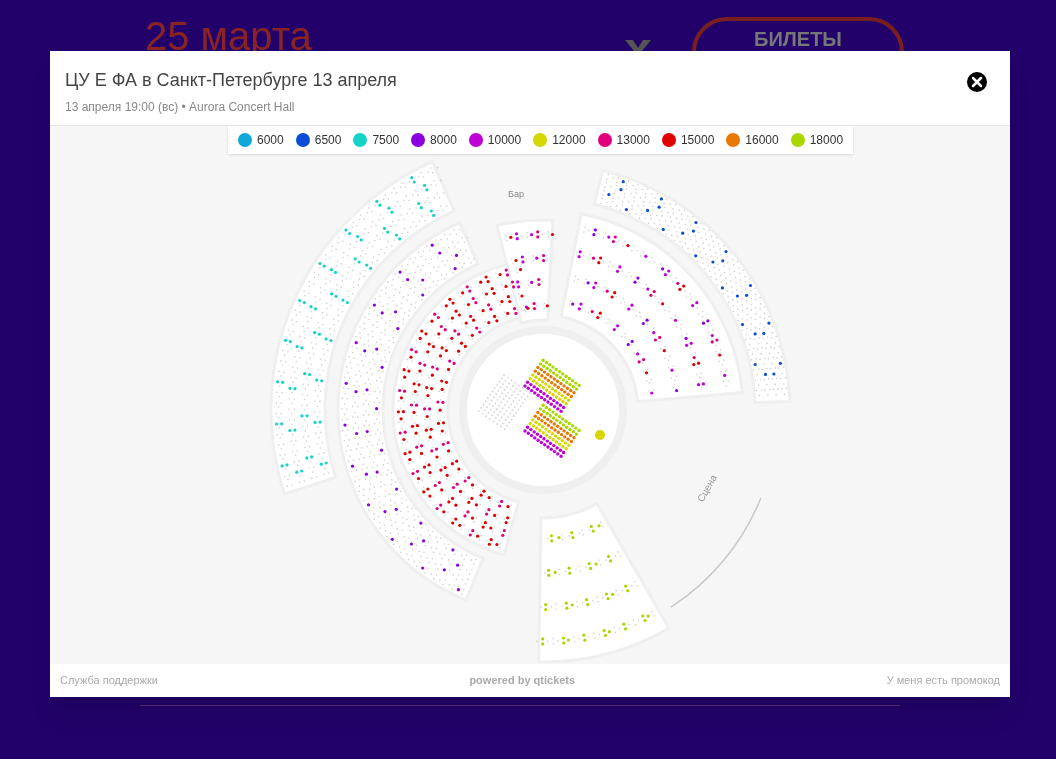 This screenshot has width=1056, height=759. I want to click on price-label: 8000, so click(443, 140).